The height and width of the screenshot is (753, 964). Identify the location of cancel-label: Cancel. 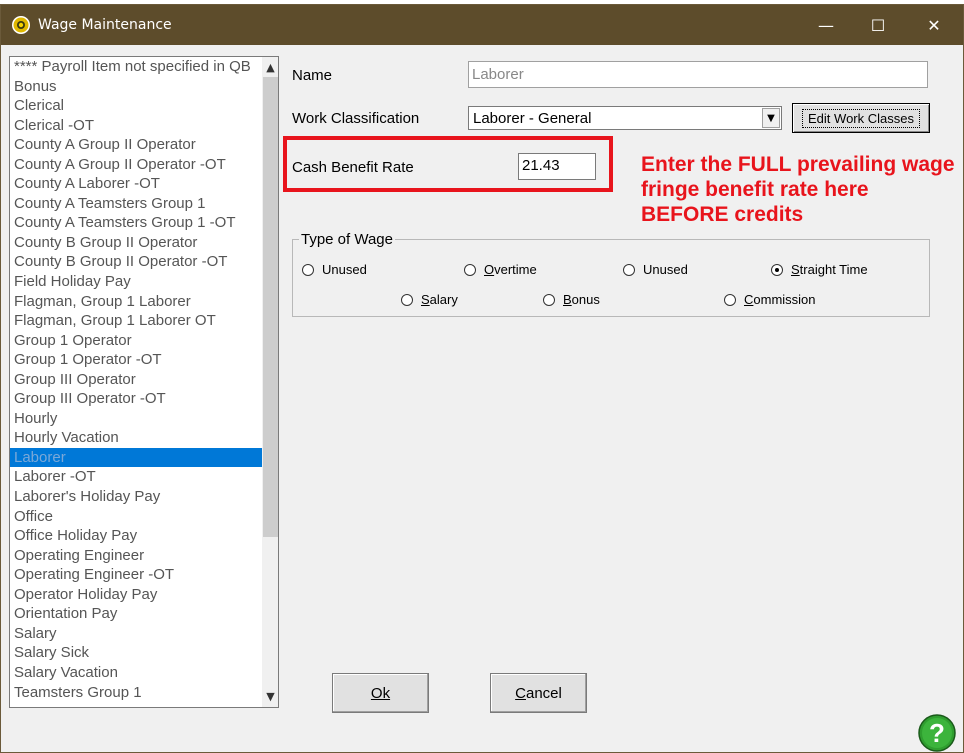
(538, 693).